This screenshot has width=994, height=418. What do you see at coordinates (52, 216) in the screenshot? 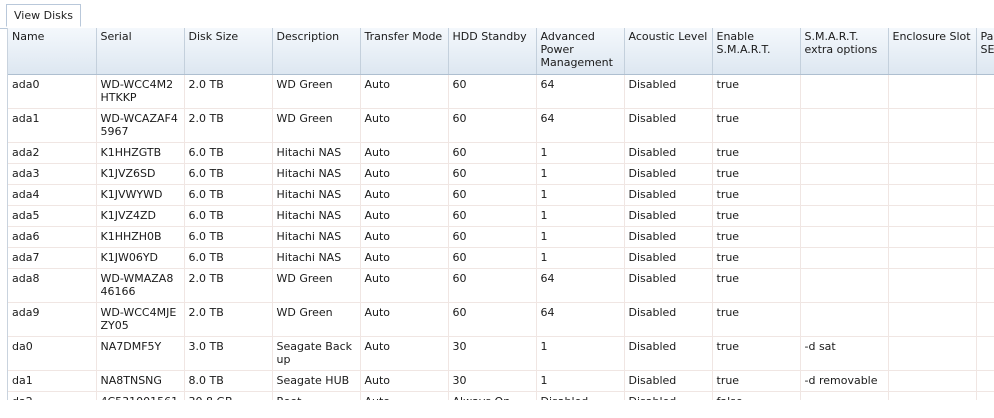
I see `cell-name: ada5` at bounding box center [52, 216].